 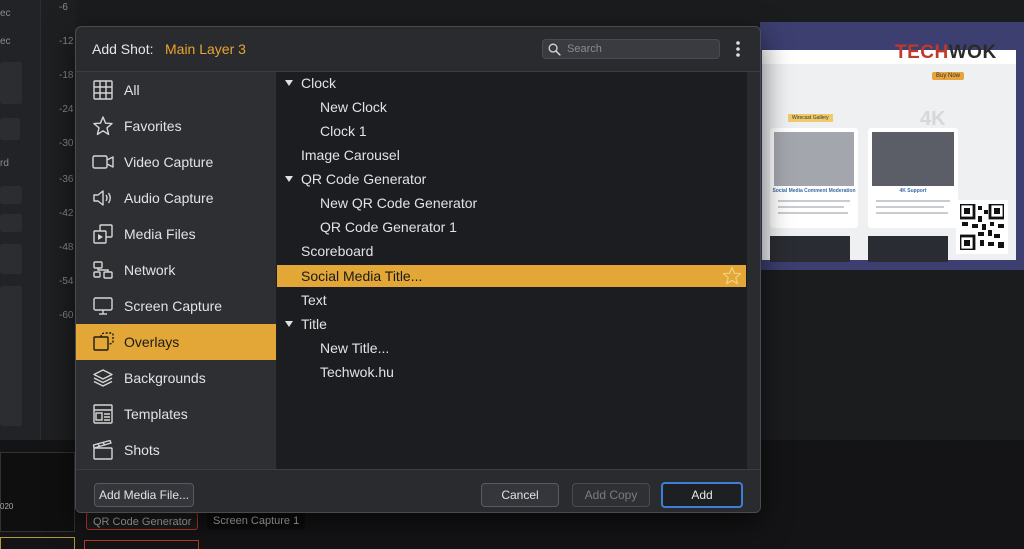 I want to click on tree-item-label: New Clock, so click(x=353, y=107).